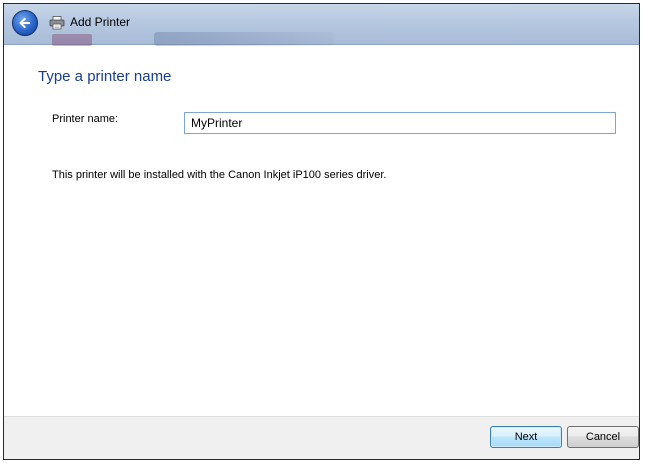 The height and width of the screenshot is (468, 649). What do you see at coordinates (400, 123) in the screenshot?
I see `printer-name-input` at bounding box center [400, 123].